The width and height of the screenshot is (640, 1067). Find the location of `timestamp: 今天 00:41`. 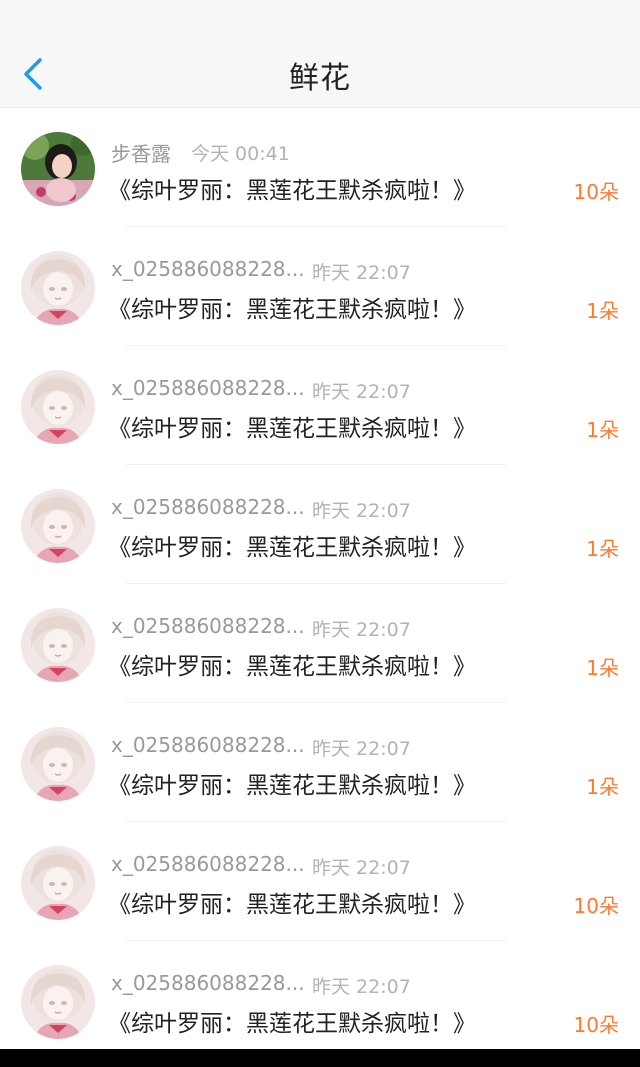

timestamp: 今天 00:41 is located at coordinates (240, 154).